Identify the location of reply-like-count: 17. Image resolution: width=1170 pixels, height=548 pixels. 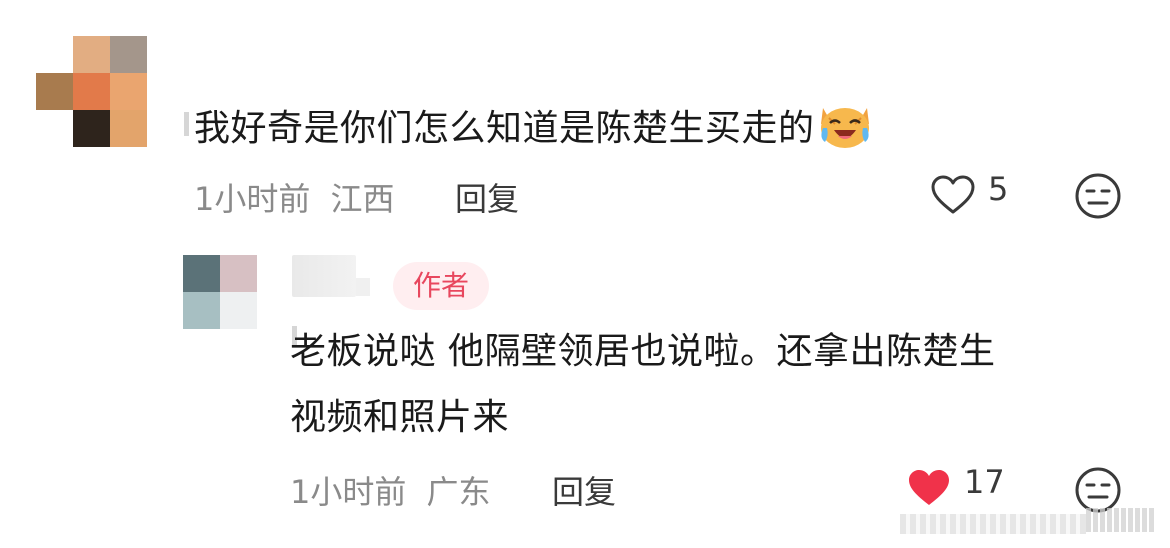
(984, 482).